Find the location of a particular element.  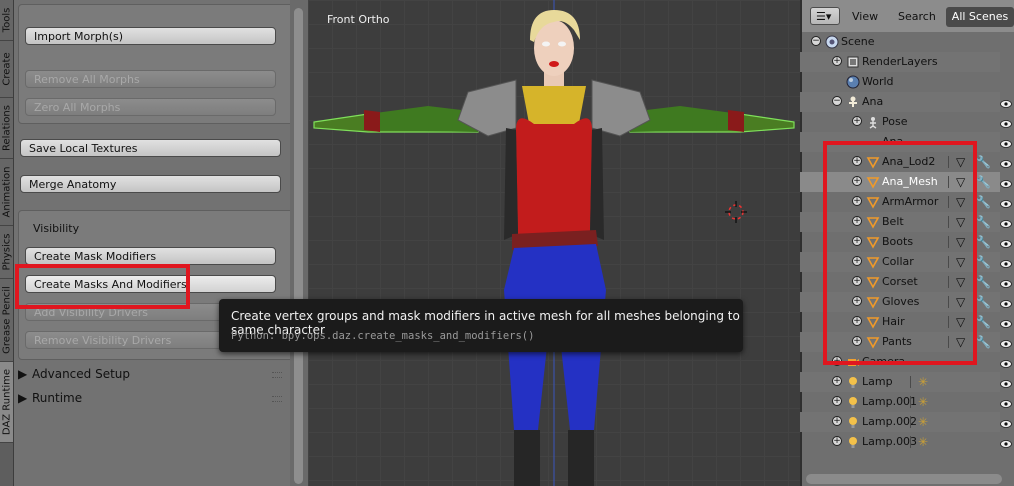

advanced-setup-panel-header: ▶ Advanced Setup is located at coordinates (154, 374).